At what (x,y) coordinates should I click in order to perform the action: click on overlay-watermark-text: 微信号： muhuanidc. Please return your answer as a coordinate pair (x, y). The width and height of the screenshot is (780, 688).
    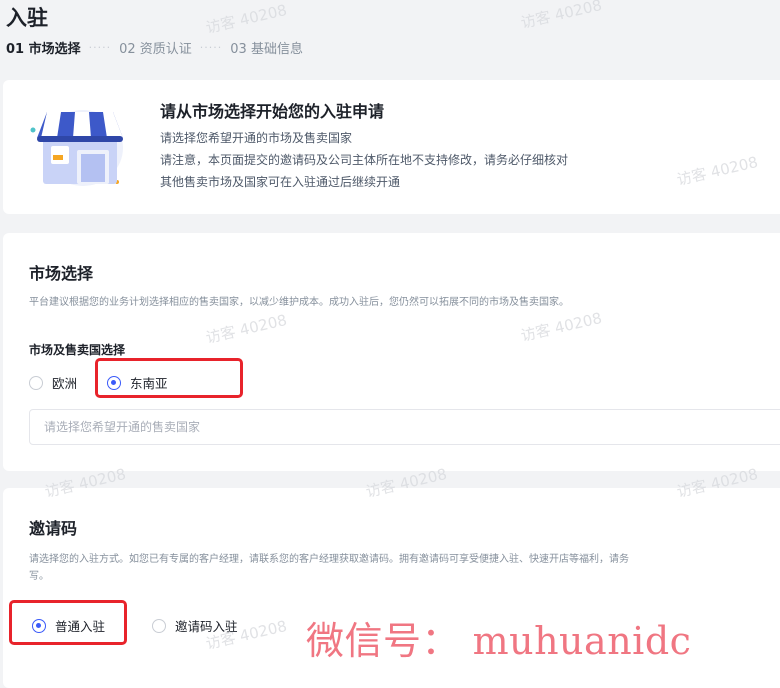
    Looking at the image, I should click on (499, 641).